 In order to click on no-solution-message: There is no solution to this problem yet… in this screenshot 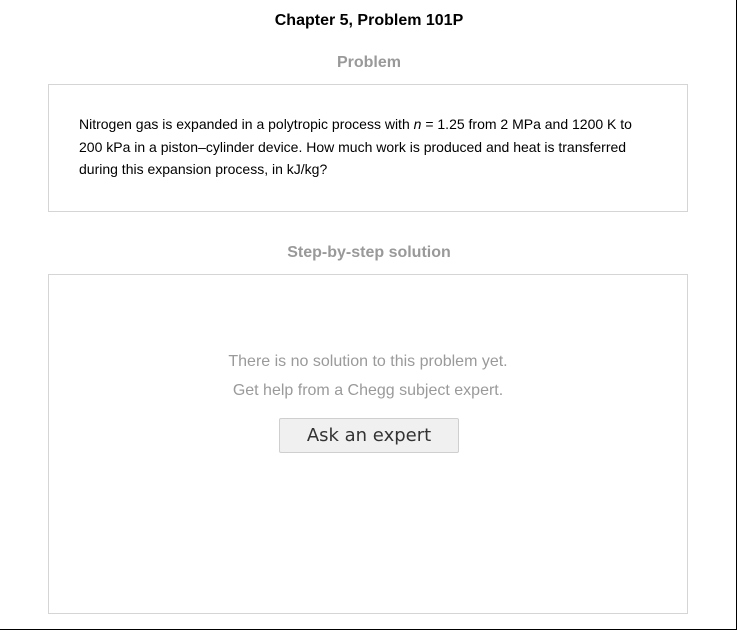, I will do `click(368, 361)`.